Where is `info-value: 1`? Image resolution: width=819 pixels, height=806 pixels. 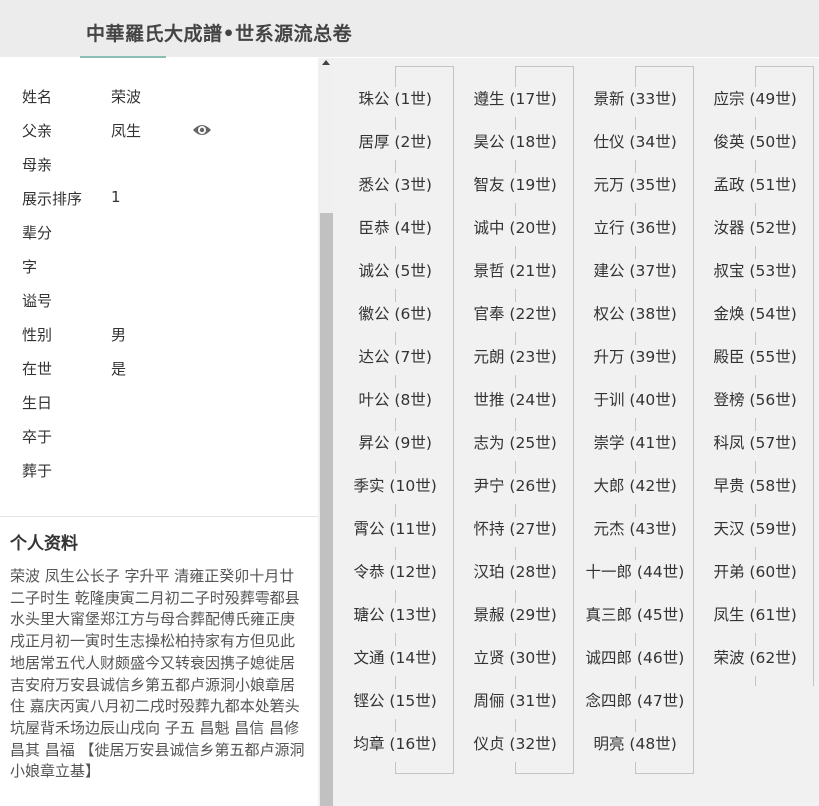 info-value: 1 is located at coordinates (116, 197).